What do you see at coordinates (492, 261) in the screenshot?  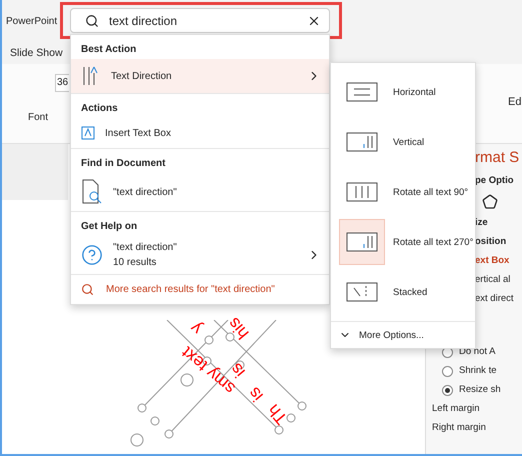 I see `pane-label: ext Box` at bounding box center [492, 261].